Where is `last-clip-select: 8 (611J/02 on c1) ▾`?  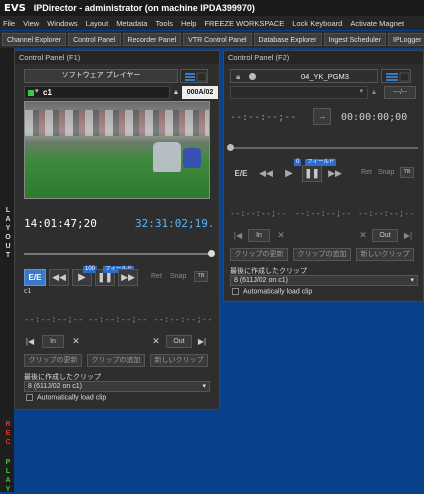 last-clip-select: 8 (611J/02 on c1) ▾ is located at coordinates (117, 386).